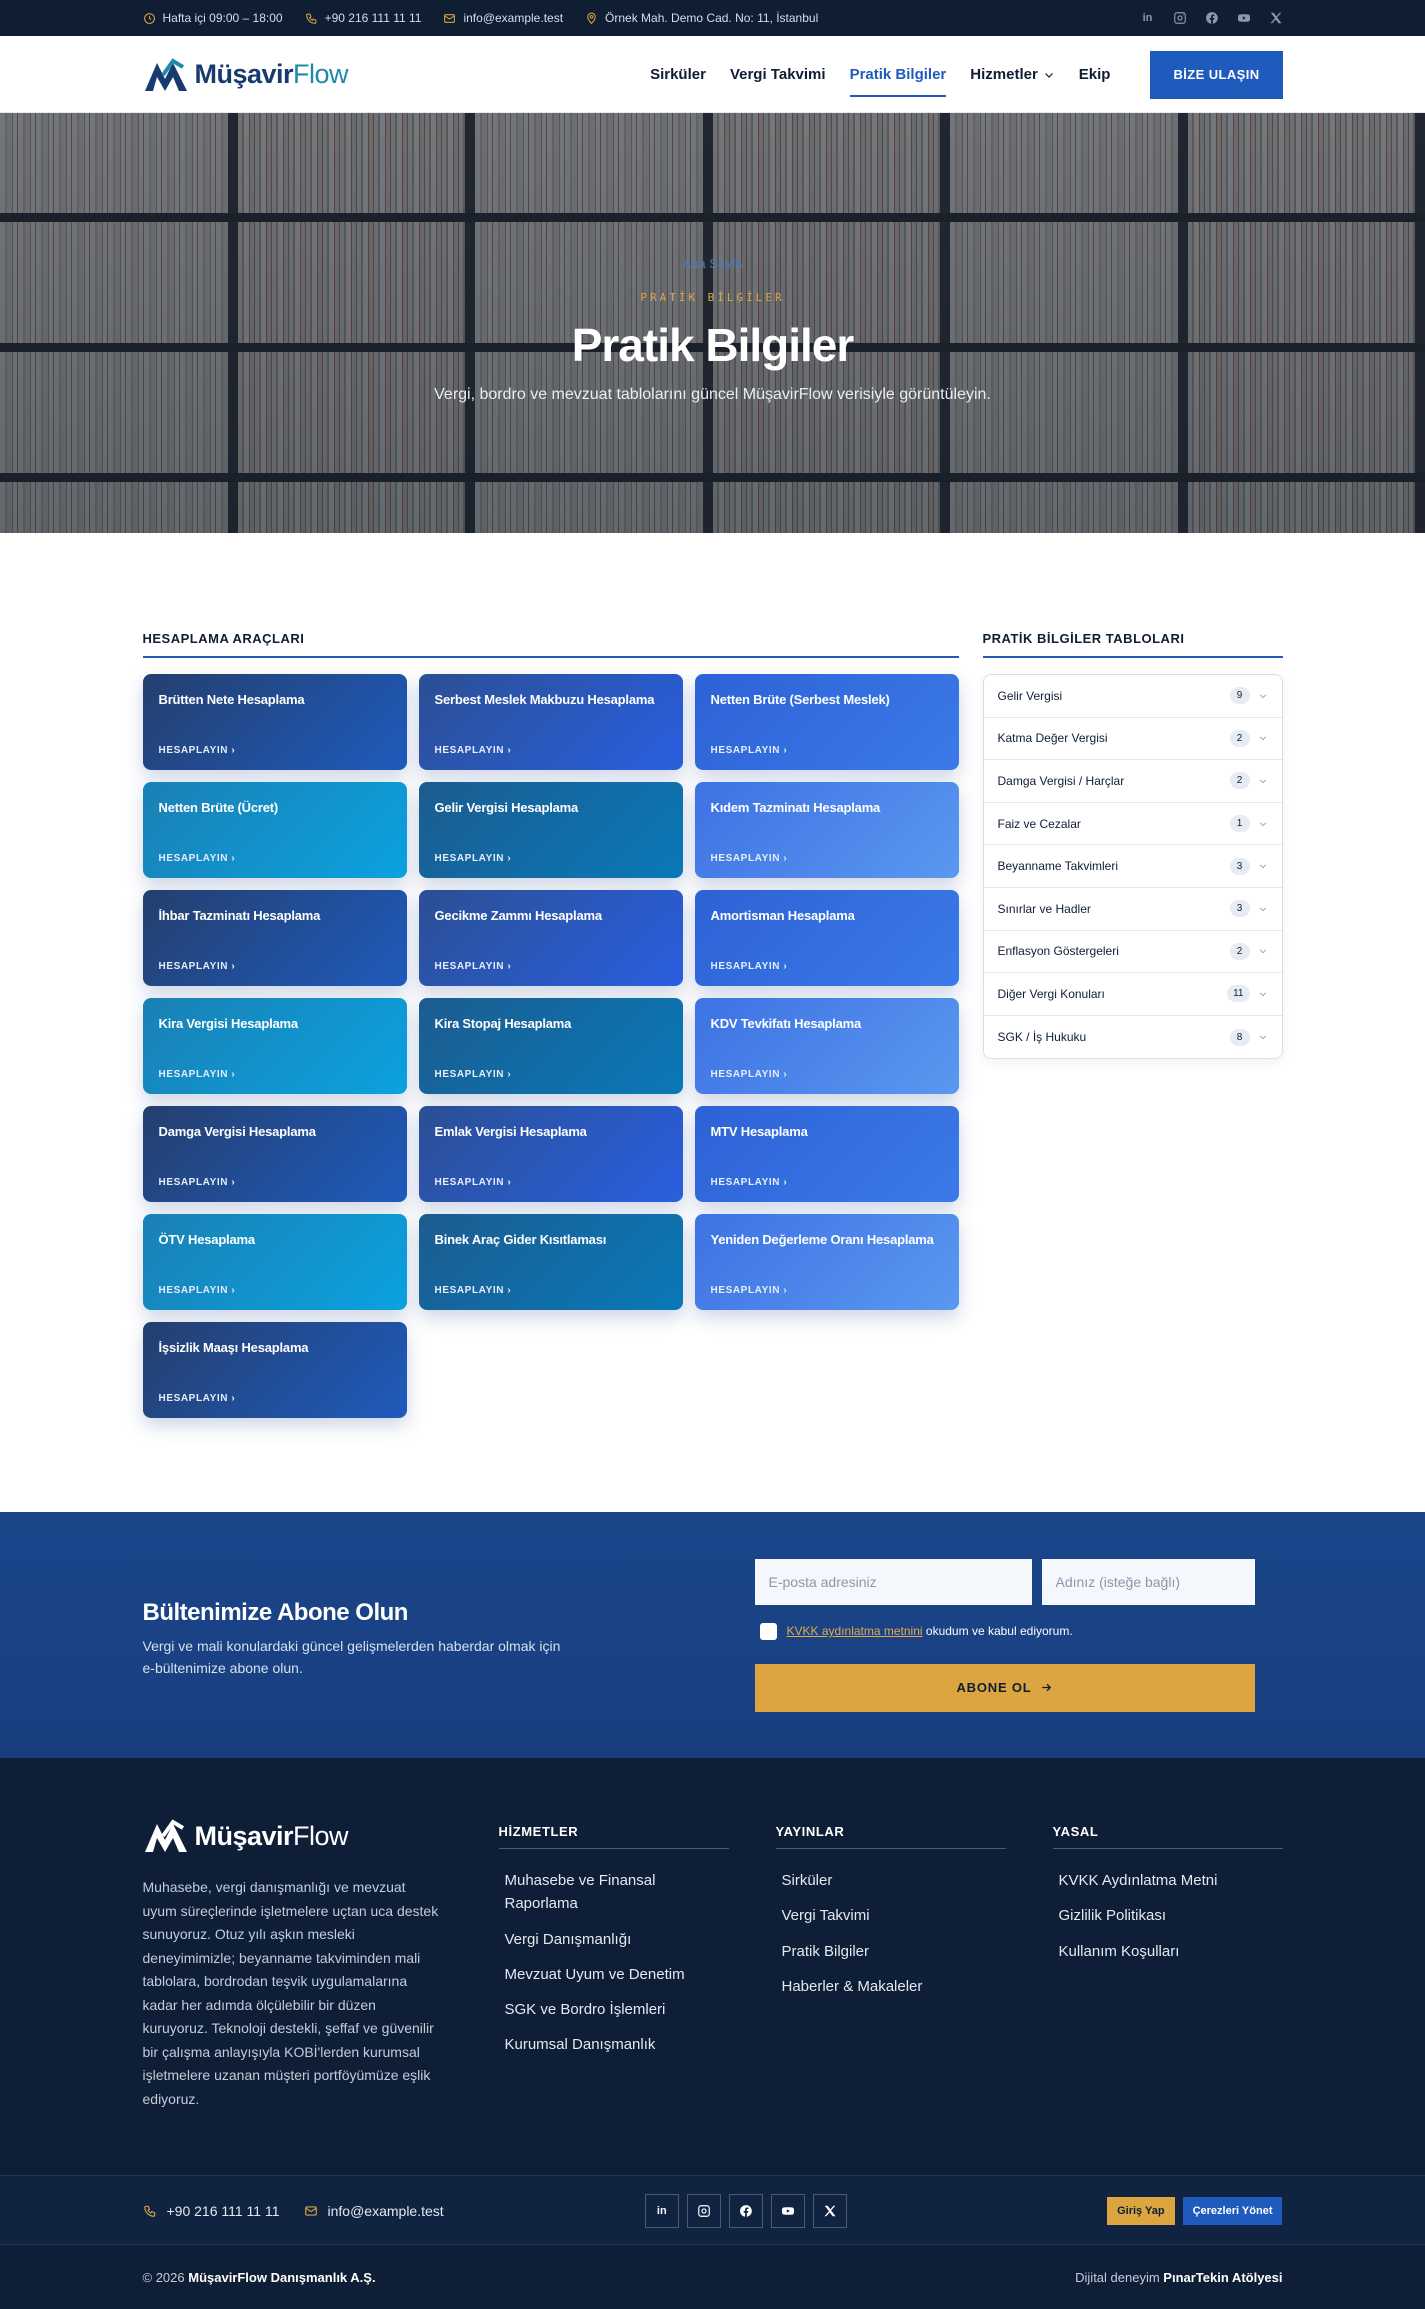  What do you see at coordinates (1216, 74) in the screenshot?
I see `contact-cta-button: BİZE ULAŞIN` at bounding box center [1216, 74].